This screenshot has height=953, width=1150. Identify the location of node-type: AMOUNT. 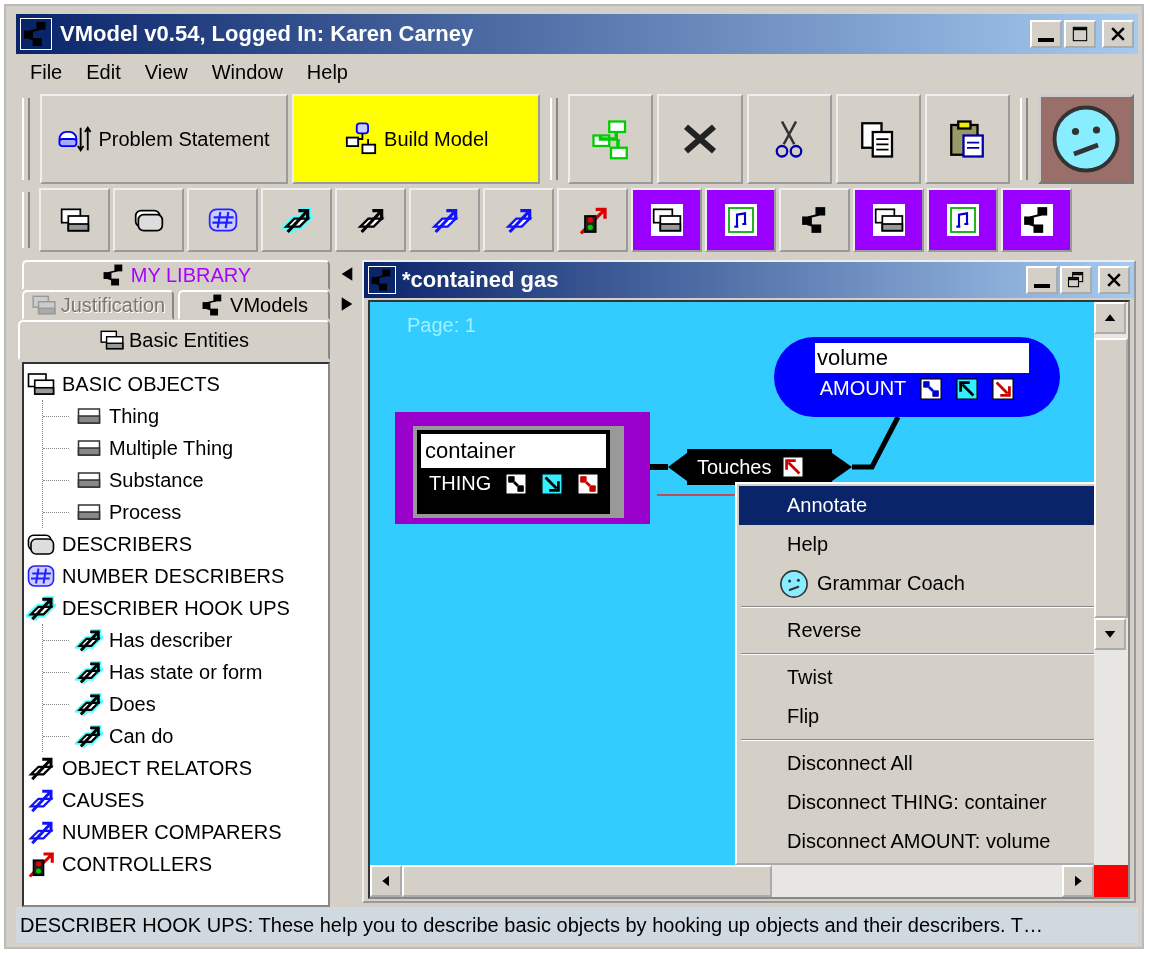
(863, 388).